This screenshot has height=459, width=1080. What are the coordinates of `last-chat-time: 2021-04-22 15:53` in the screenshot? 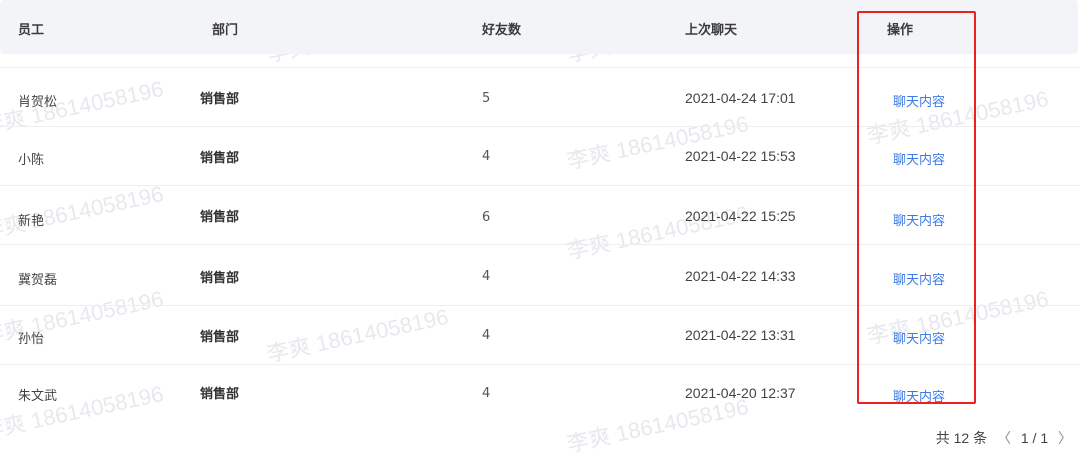 It's located at (740, 156).